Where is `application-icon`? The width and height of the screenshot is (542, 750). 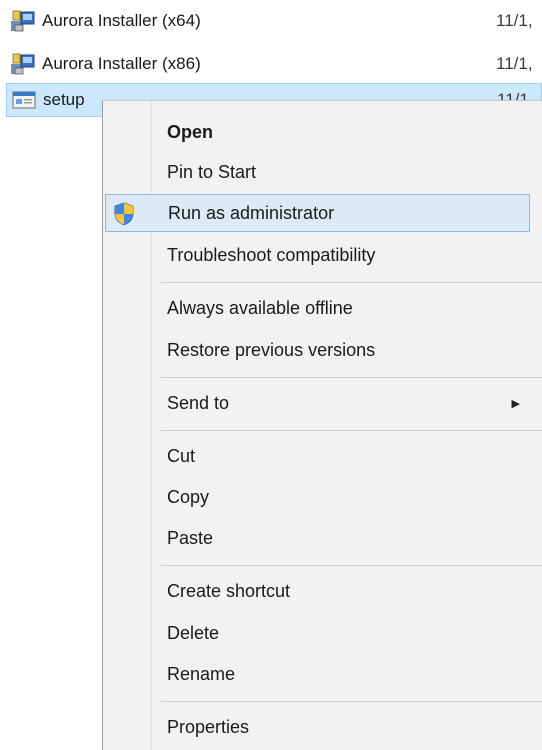 application-icon is located at coordinates (24, 100).